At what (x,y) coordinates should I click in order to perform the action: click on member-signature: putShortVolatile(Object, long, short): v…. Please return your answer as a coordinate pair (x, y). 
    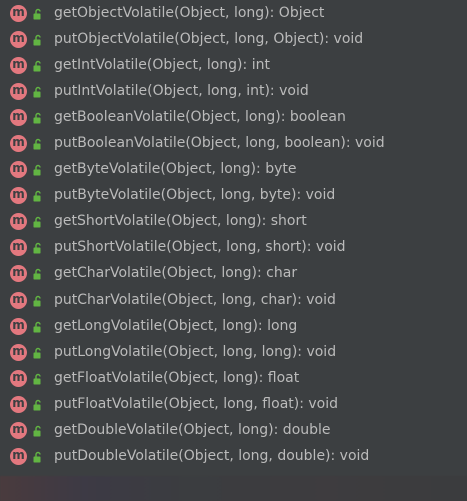
    Looking at the image, I should click on (200, 247).